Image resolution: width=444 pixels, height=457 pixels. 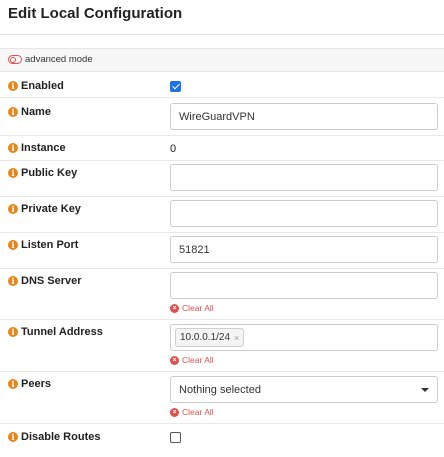 What do you see at coordinates (42, 86) in the screenshot?
I see `enabled-label-text: Enabled` at bounding box center [42, 86].